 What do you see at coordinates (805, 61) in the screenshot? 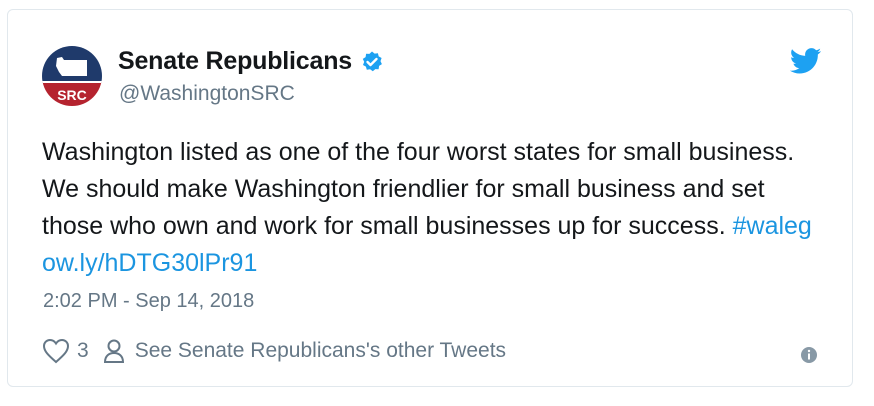
I see `twitter-bird-icon` at bounding box center [805, 61].